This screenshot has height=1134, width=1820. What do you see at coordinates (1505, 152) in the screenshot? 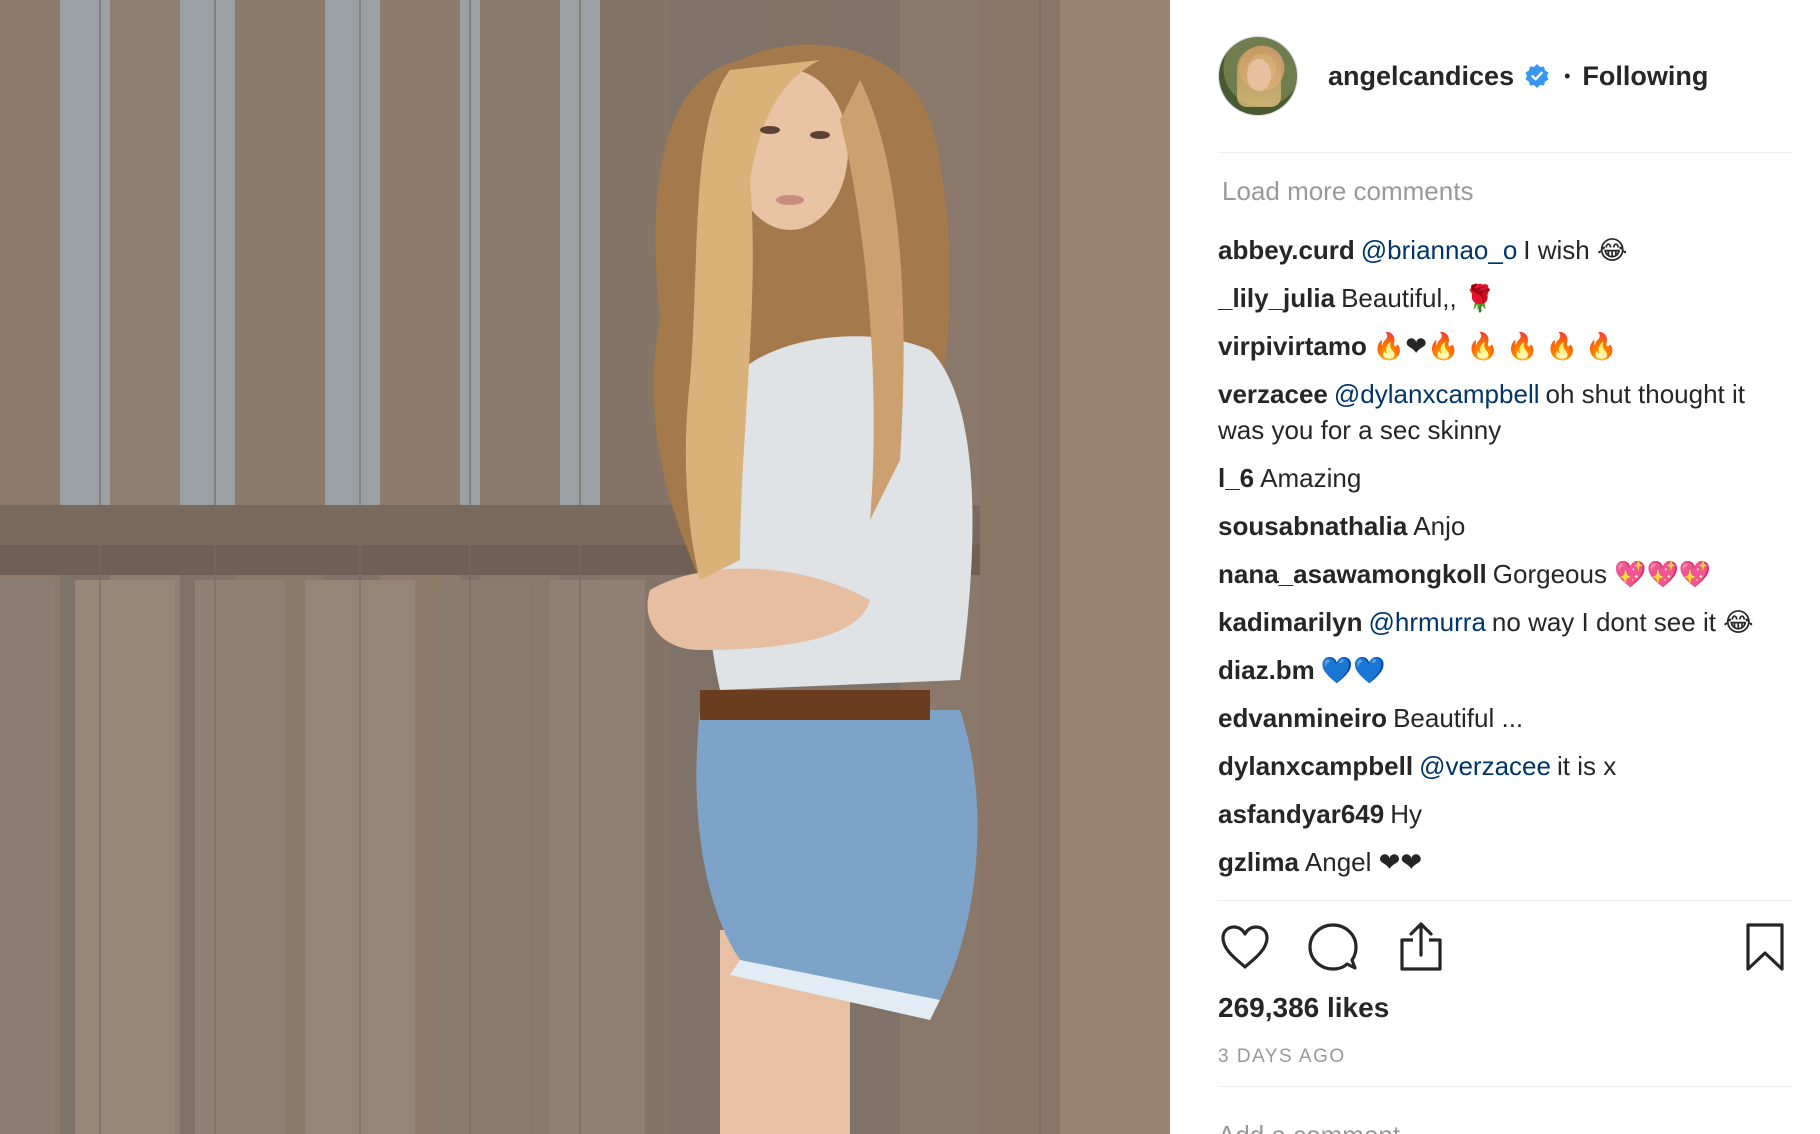
I see `header-divider` at bounding box center [1505, 152].